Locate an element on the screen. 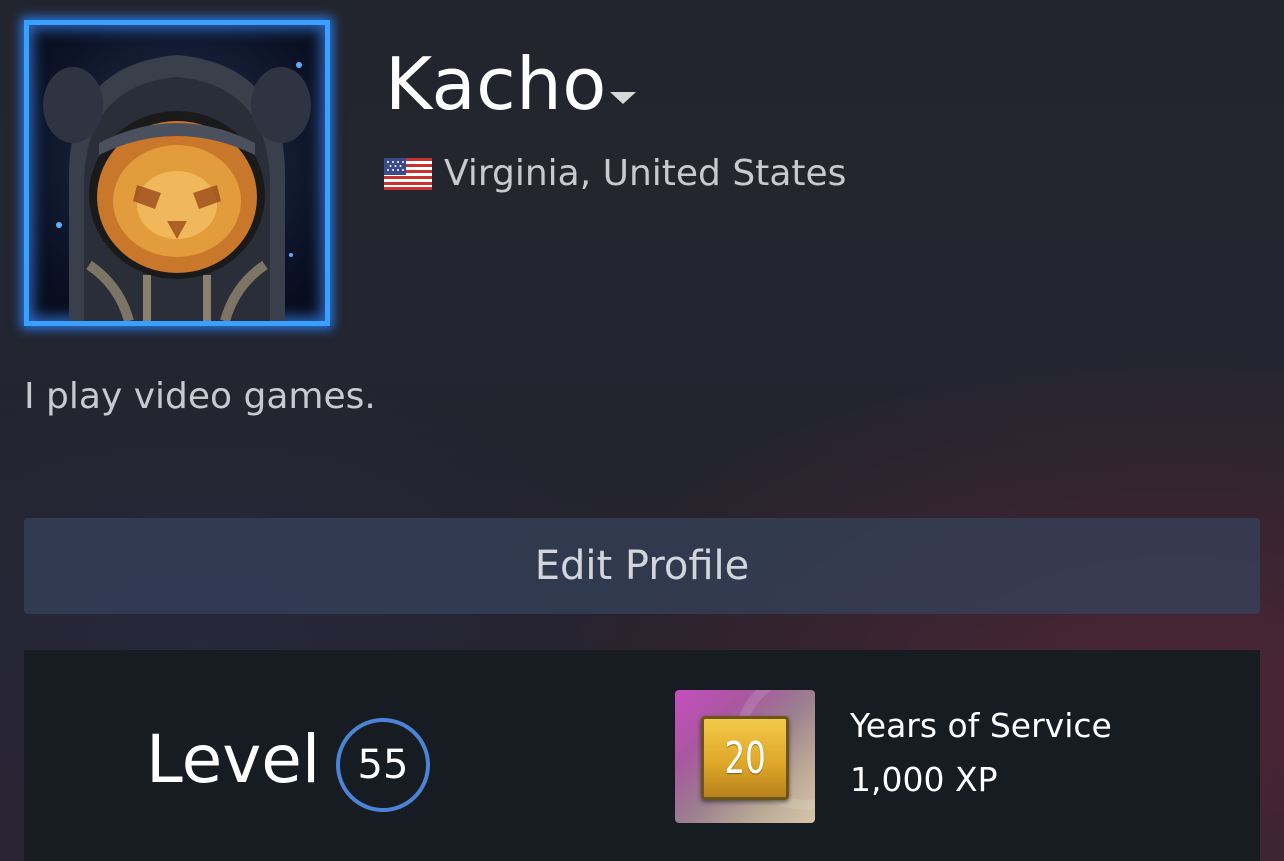  edit-profile-label: Edit Profile is located at coordinates (642, 566).